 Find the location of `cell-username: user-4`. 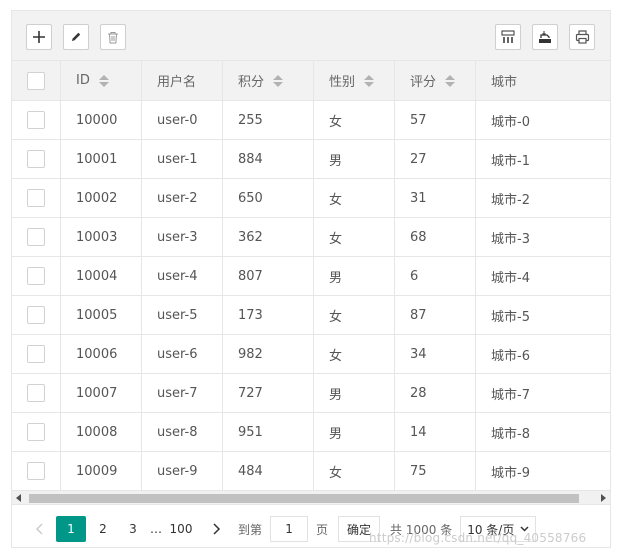

cell-username: user-4 is located at coordinates (182, 276).